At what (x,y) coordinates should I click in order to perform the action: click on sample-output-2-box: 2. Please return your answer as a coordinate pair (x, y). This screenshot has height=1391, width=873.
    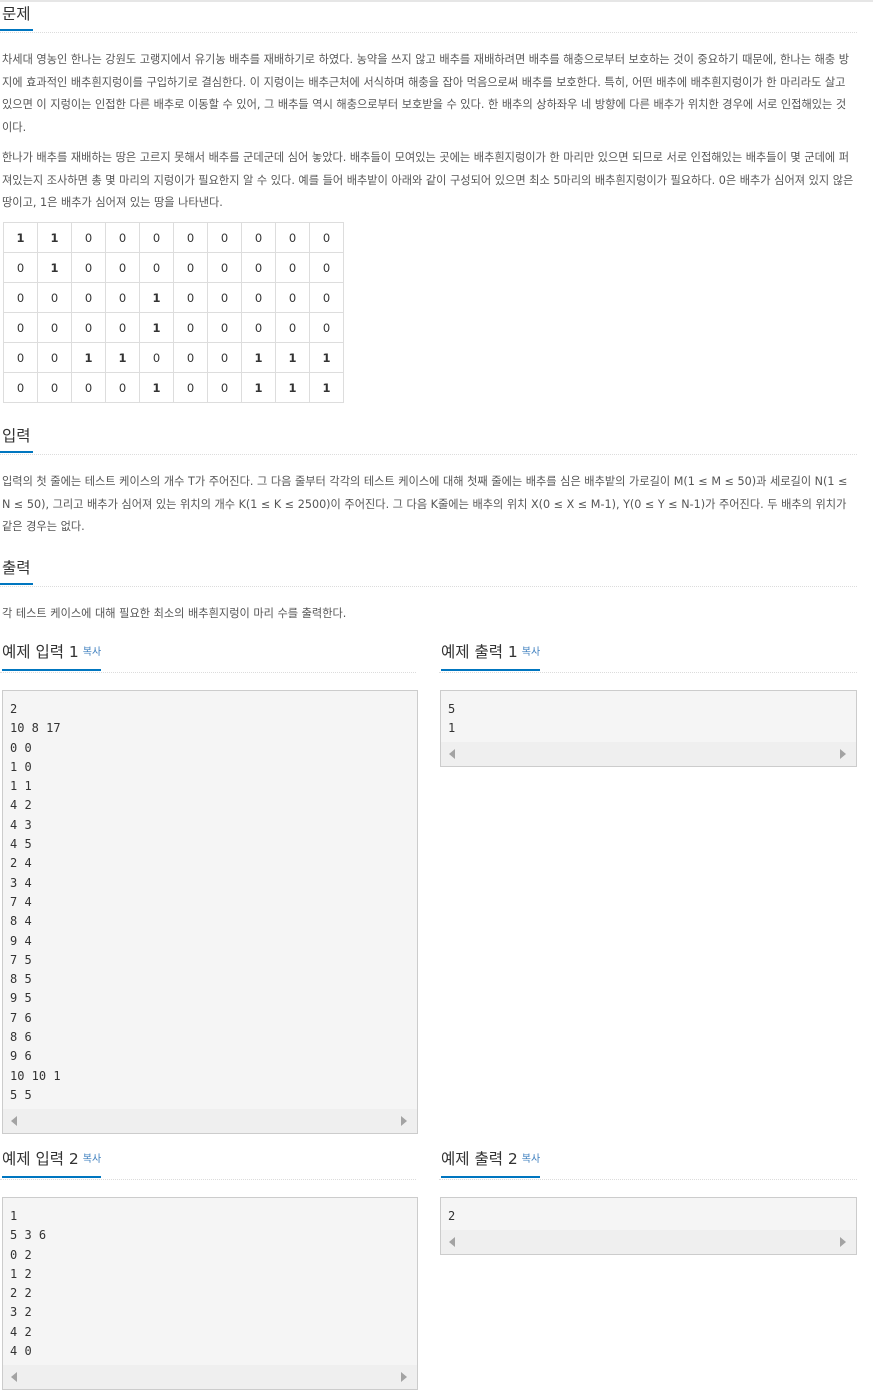
    Looking at the image, I should click on (648, 1226).